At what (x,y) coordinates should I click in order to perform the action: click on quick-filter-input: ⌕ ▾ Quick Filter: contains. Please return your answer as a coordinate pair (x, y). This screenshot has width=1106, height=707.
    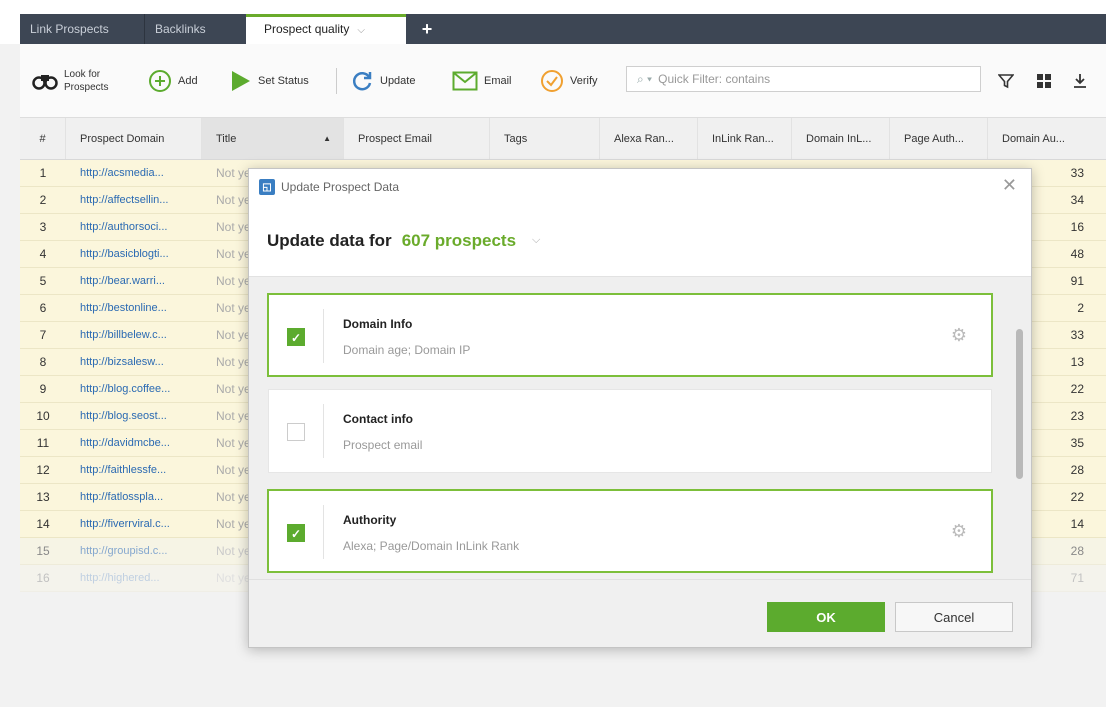
    Looking at the image, I should click on (803, 79).